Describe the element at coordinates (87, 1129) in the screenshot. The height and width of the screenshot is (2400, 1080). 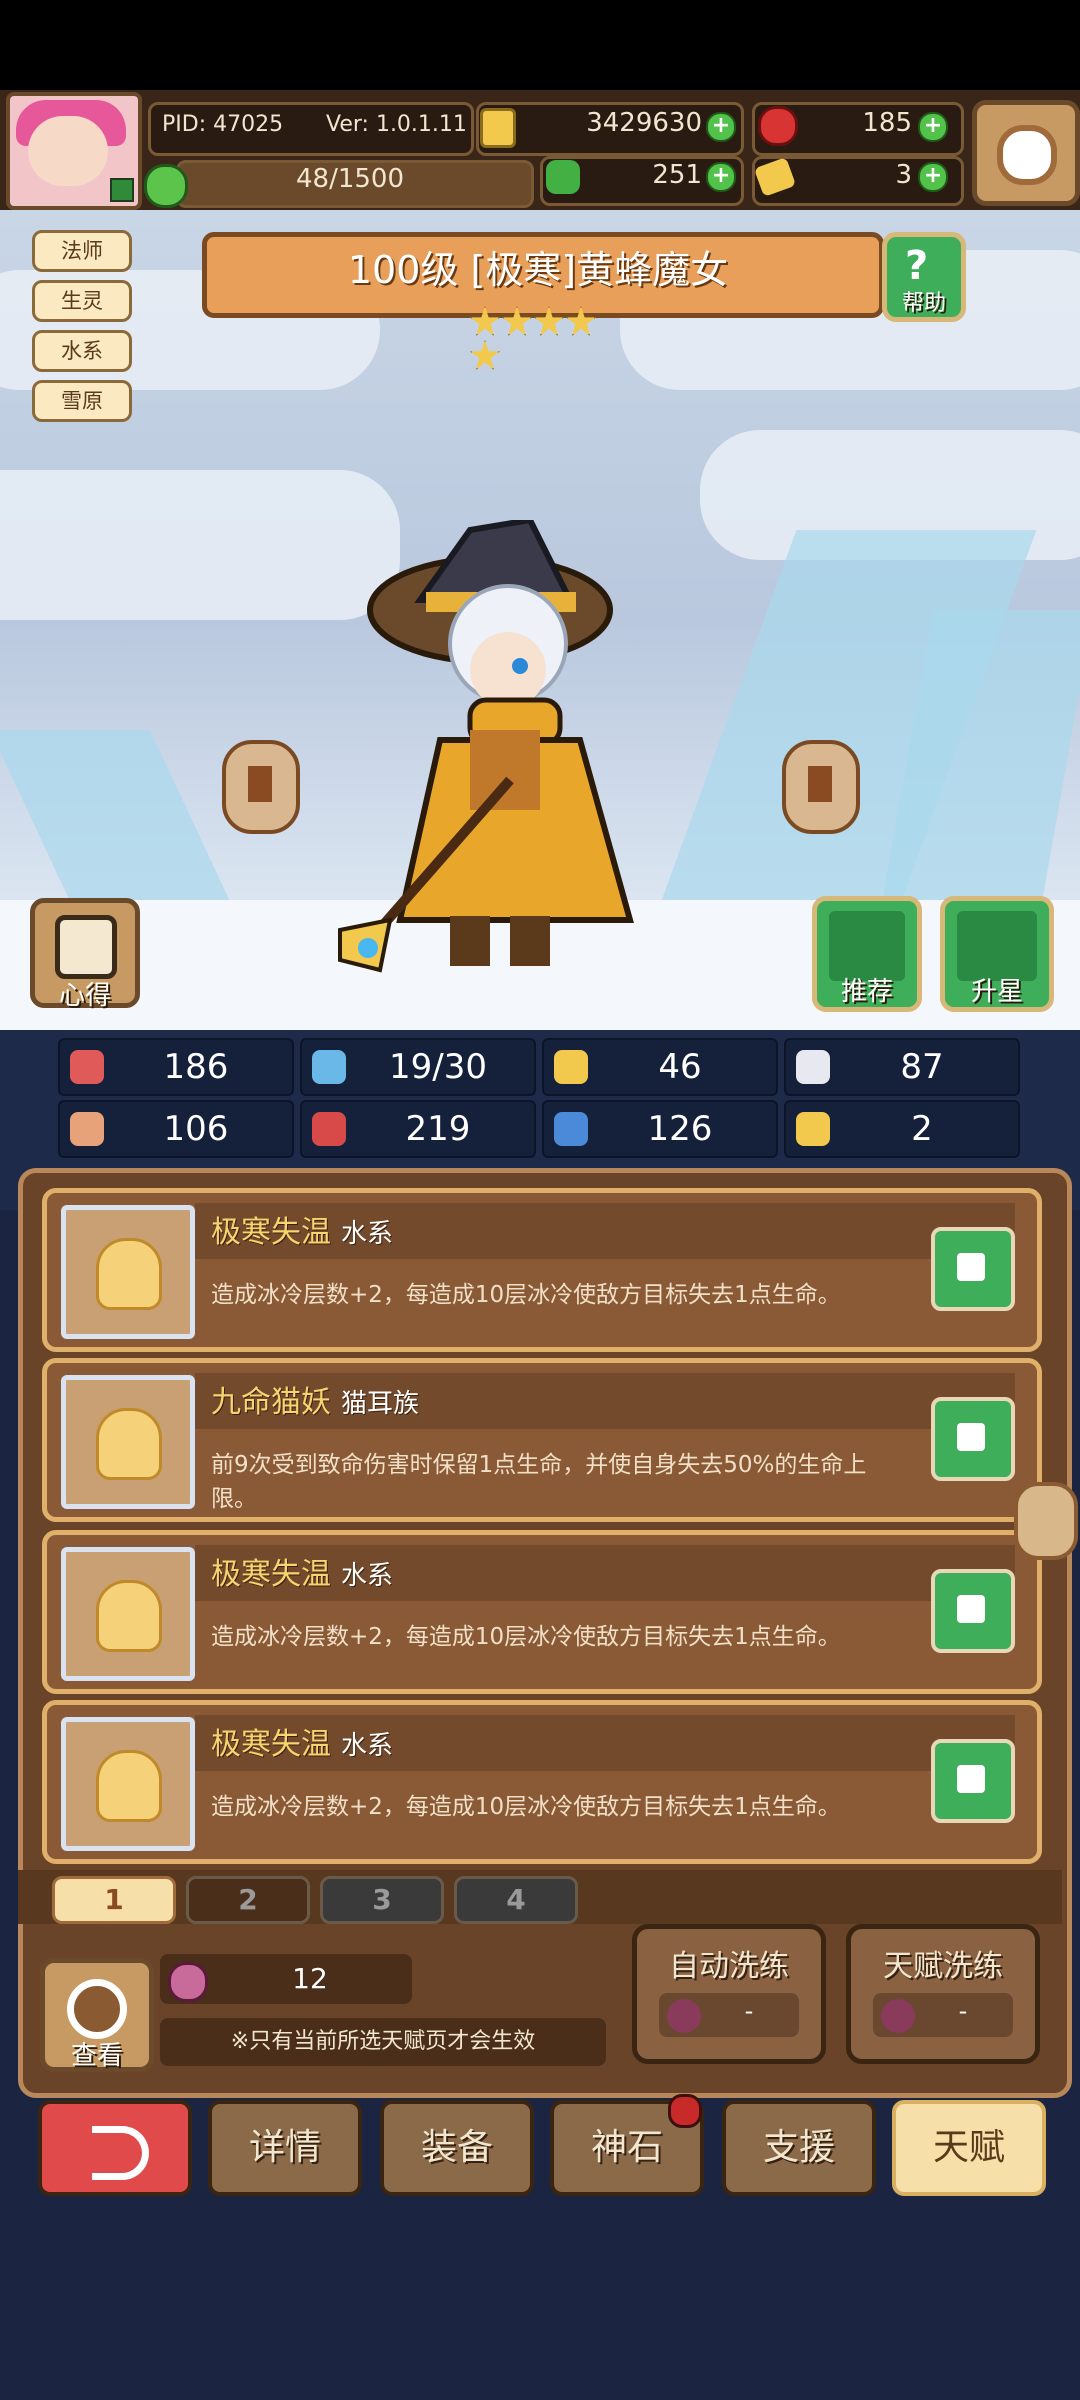
I see `fist-icon` at that location.